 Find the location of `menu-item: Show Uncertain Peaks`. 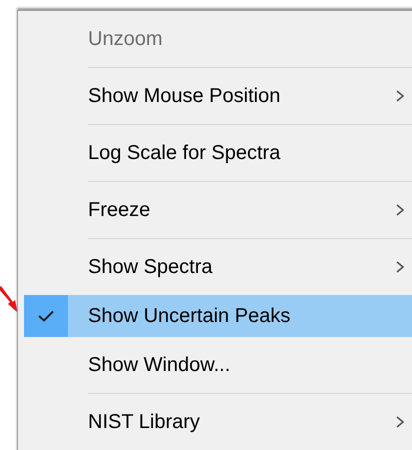

menu-item: Show Uncertain Peaks is located at coordinates (218, 316).